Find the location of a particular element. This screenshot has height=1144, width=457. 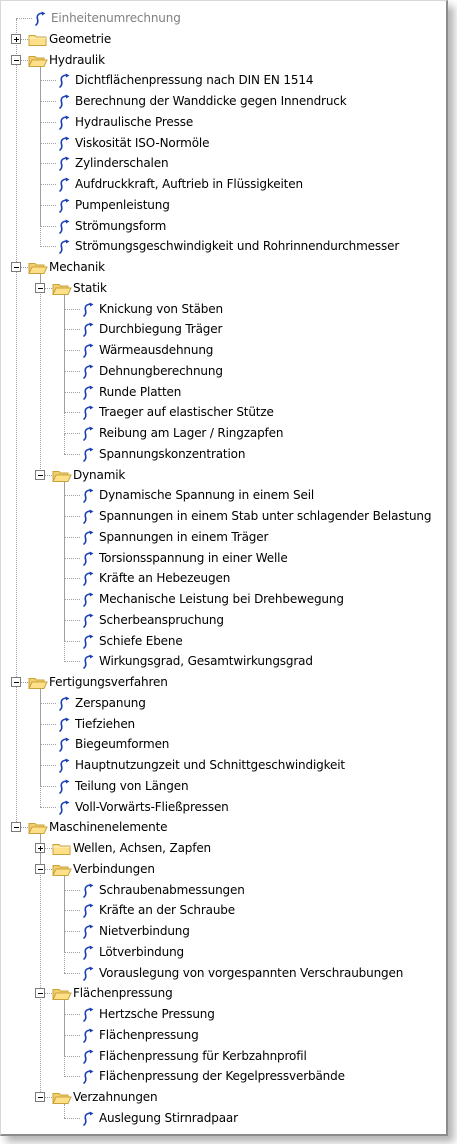

tree-item-label: Hydraulische Presse is located at coordinates (134, 121).